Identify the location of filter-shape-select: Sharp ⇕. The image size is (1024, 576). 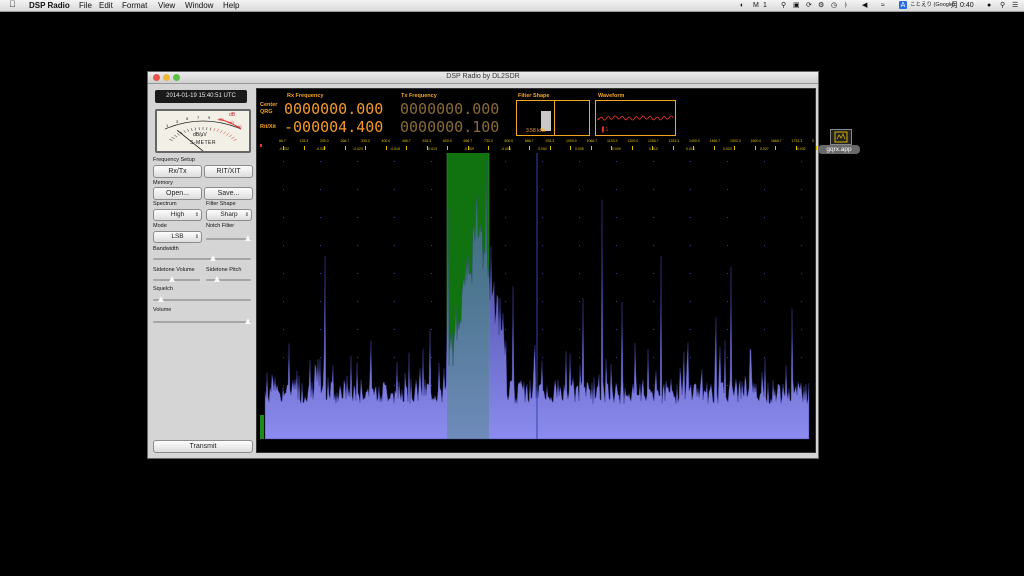
(229, 215).